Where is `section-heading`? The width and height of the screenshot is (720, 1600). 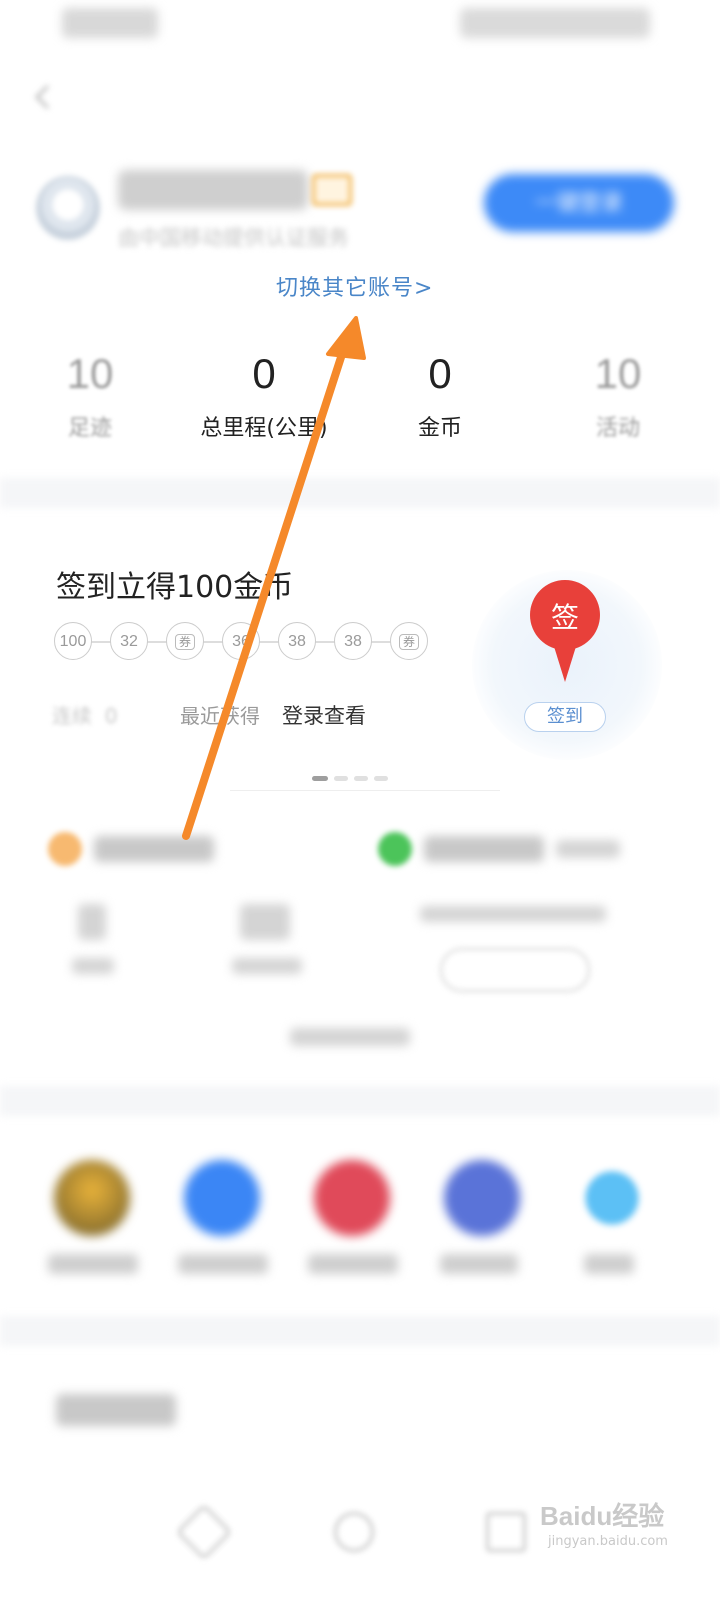
section-heading is located at coordinates (116, 1410).